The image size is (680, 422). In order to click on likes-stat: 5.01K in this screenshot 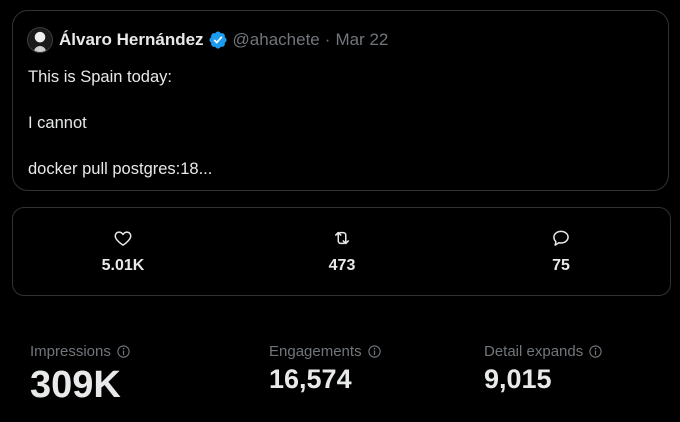, I will do `click(123, 251)`.